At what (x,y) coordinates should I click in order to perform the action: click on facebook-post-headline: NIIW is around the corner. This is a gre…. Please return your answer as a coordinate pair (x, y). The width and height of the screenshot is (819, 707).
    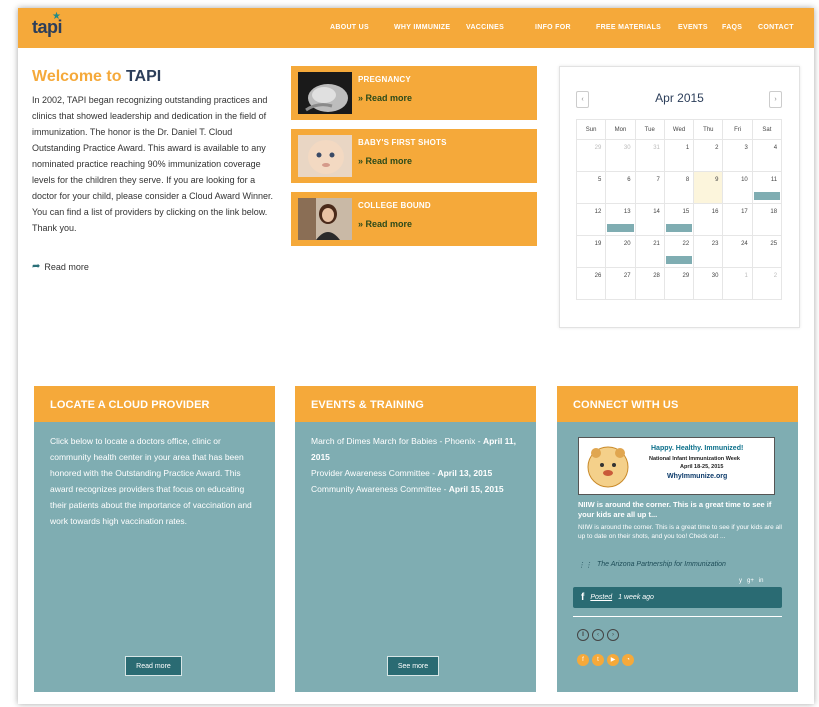
    Looking at the image, I should click on (680, 510).